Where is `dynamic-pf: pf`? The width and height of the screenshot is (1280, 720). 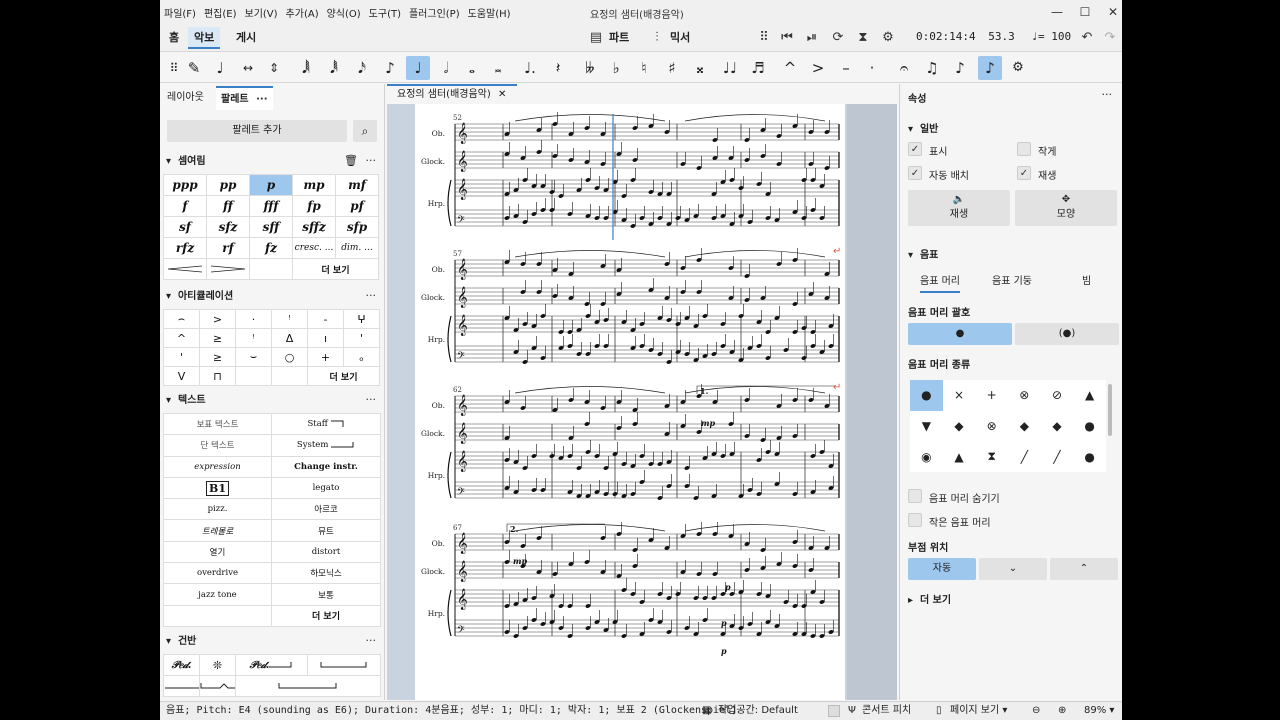
dynamic-pf: pf is located at coordinates (357, 206).